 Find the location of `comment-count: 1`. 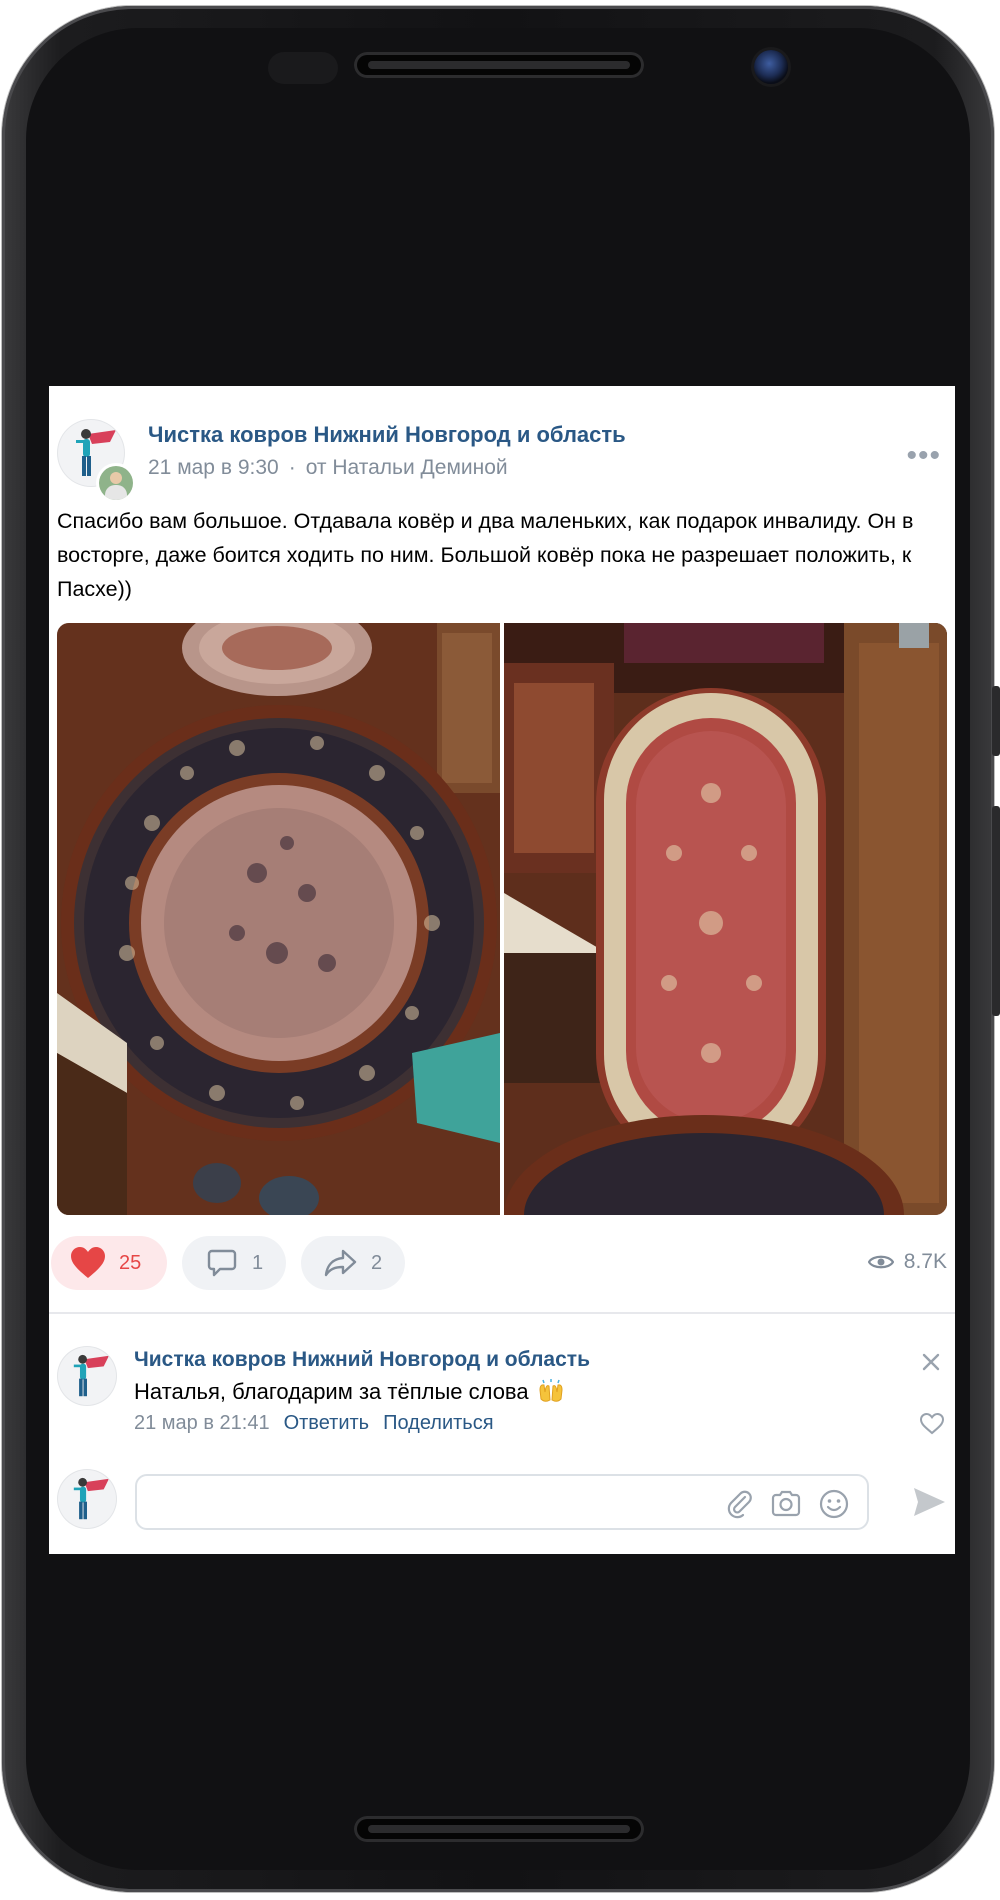

comment-count: 1 is located at coordinates (258, 1262).